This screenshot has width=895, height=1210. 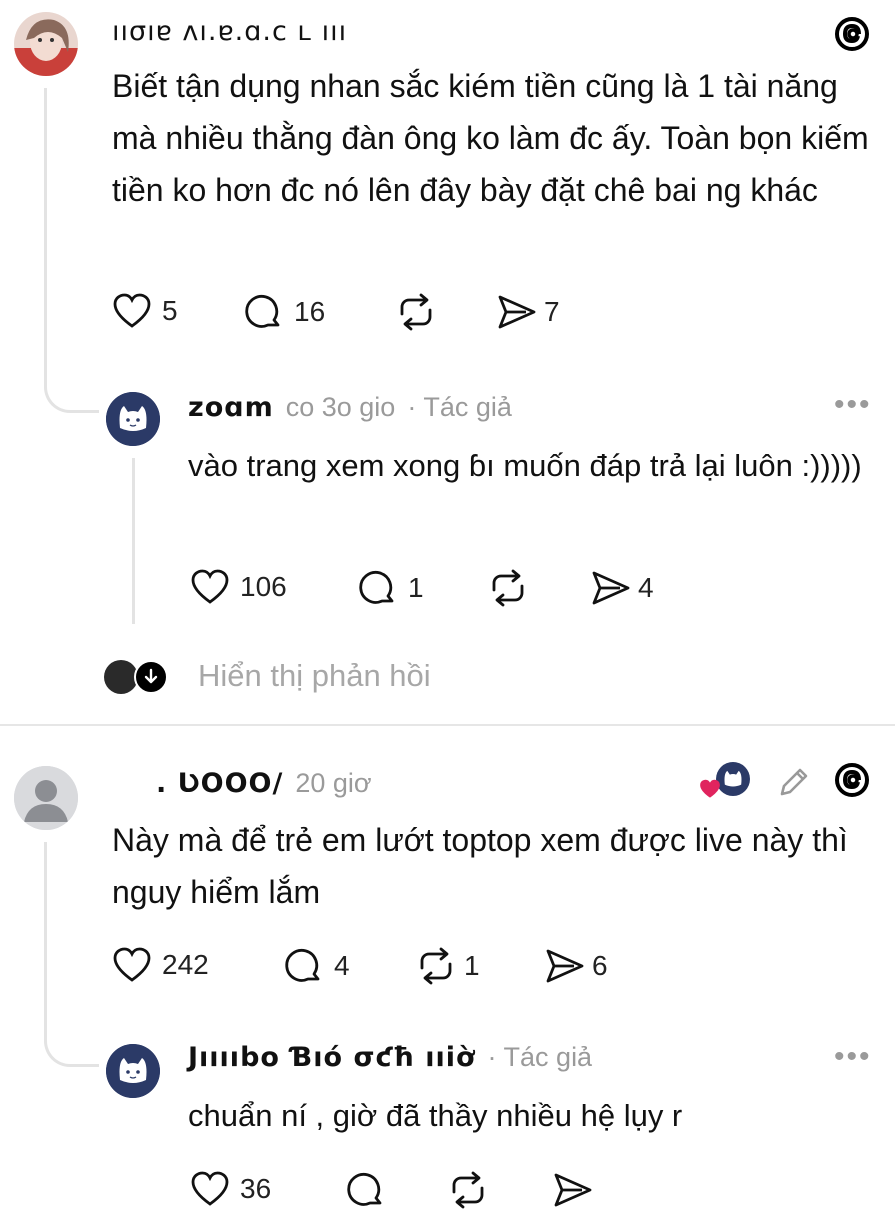 I want to click on reply-count: 16, so click(x=310, y=311).